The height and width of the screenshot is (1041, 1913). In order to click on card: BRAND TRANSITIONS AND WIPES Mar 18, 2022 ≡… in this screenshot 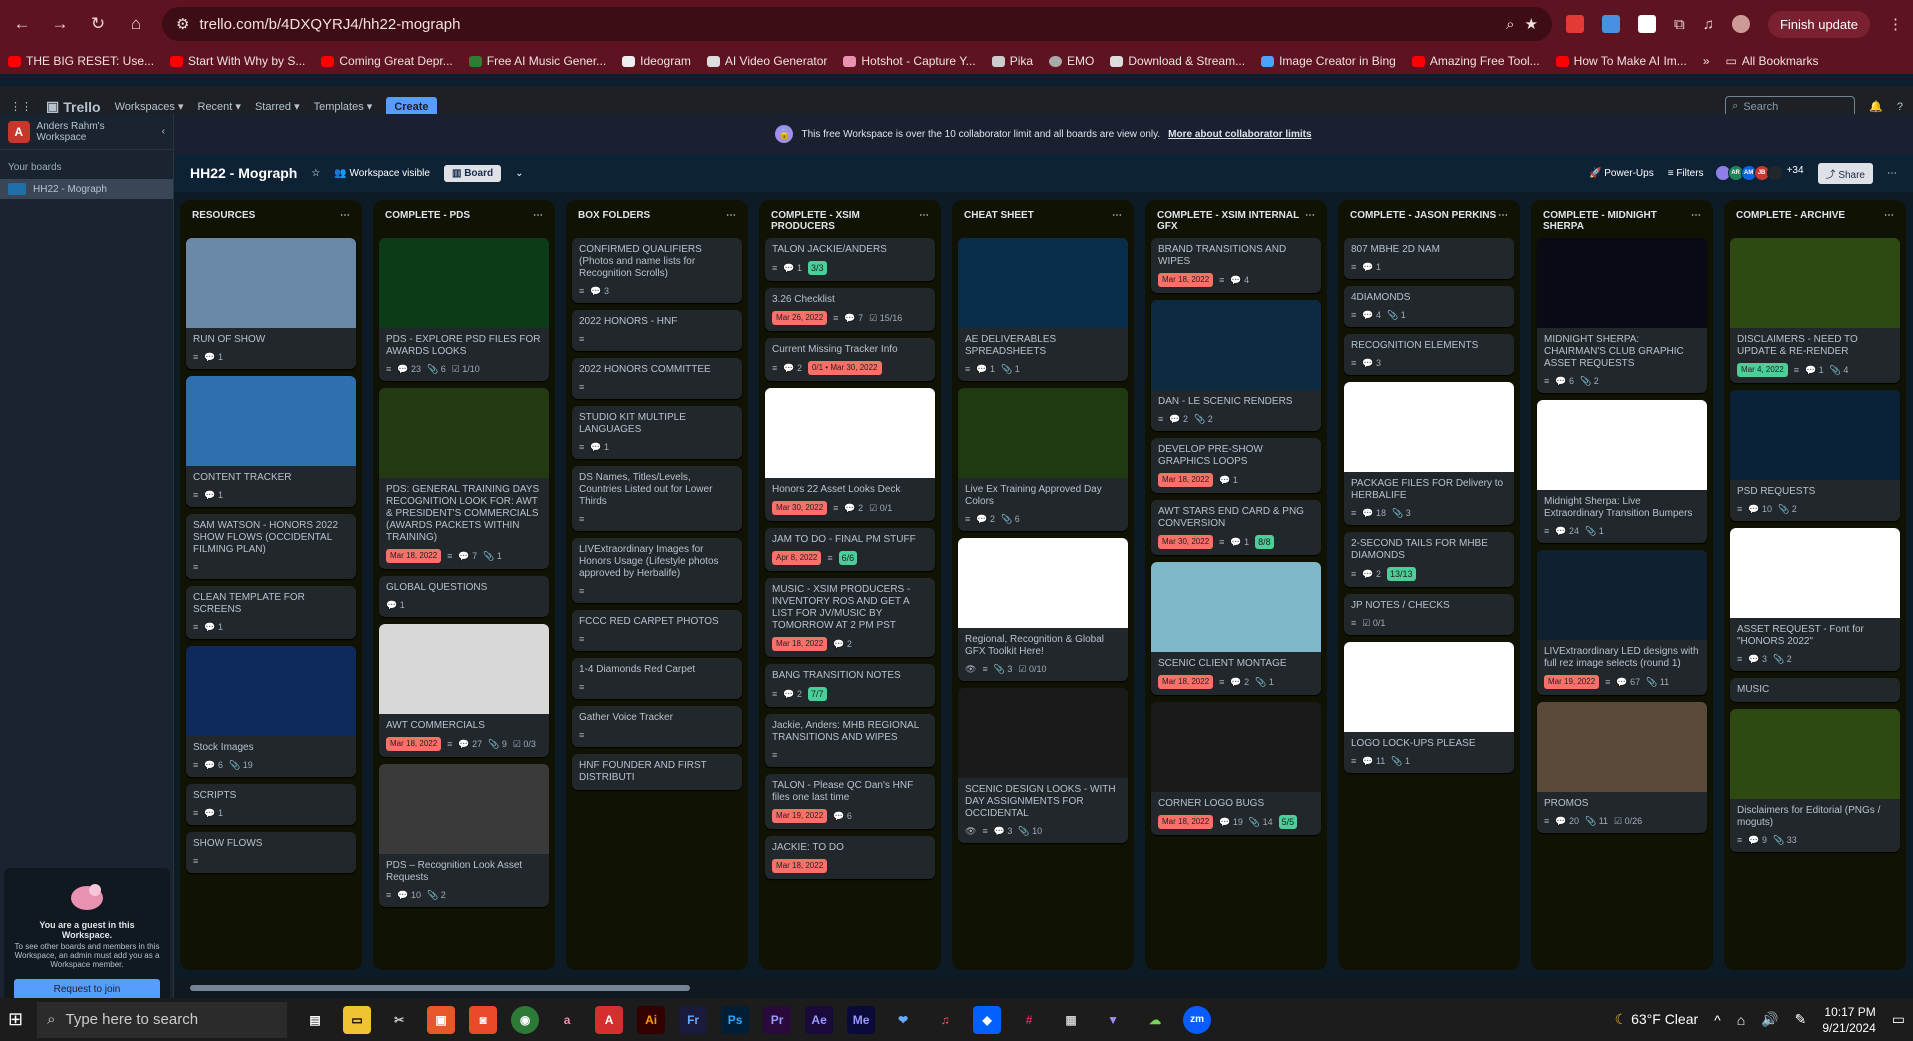, I will do `click(1236, 265)`.